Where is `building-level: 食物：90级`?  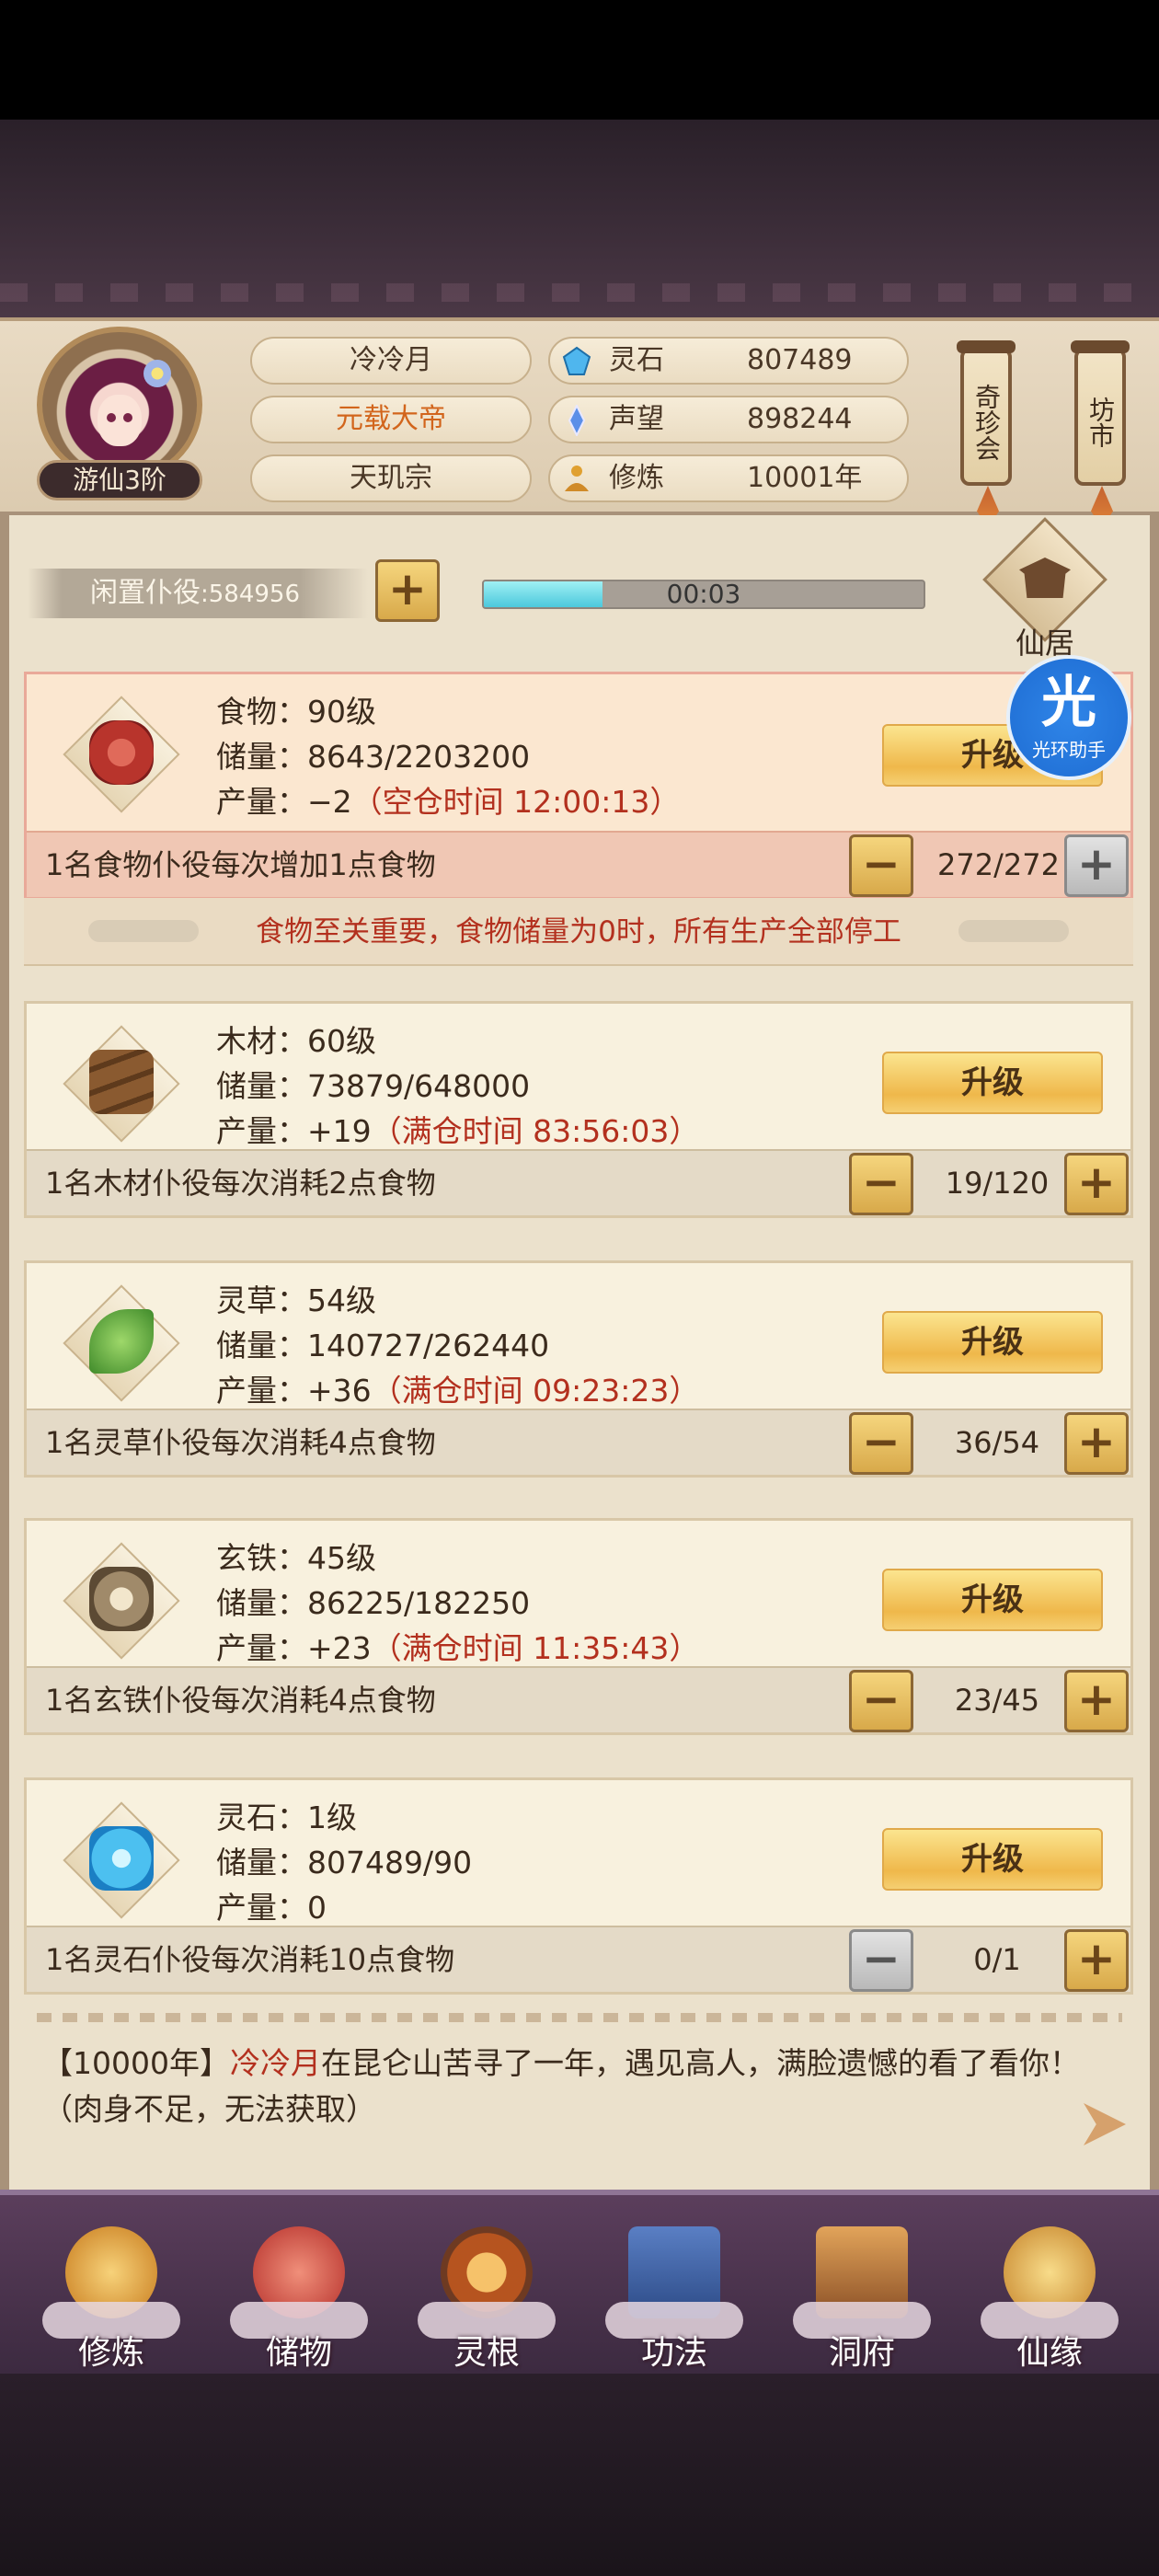 building-level: 食物：90级 is located at coordinates (296, 712).